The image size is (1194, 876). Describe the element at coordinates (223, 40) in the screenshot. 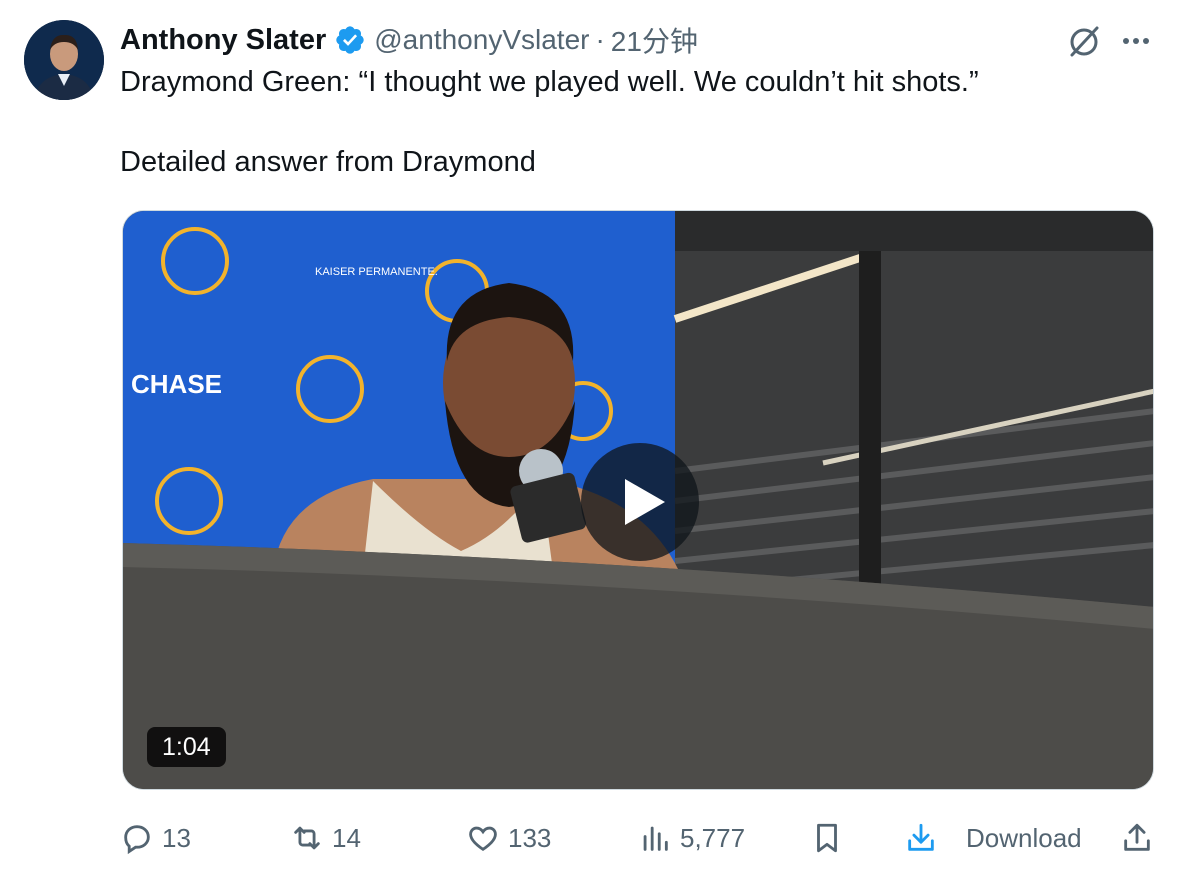

I see `author-name: Anthony Slater` at that location.